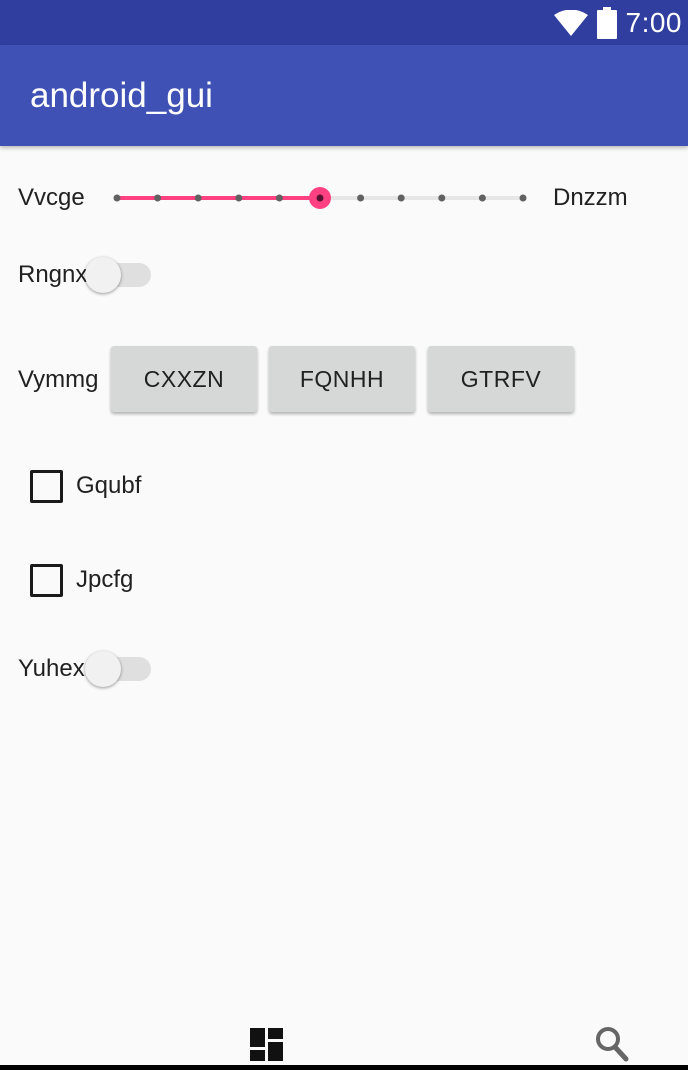 The width and height of the screenshot is (688, 1070). I want to click on checkbox-gqubf-label: Gqubf, so click(109, 485).